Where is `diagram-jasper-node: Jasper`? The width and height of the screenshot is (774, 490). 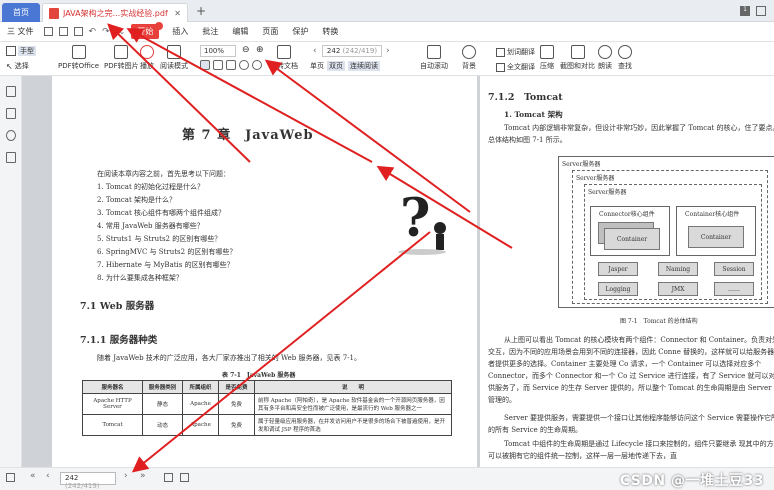 diagram-jasper-node: Jasper is located at coordinates (618, 269).